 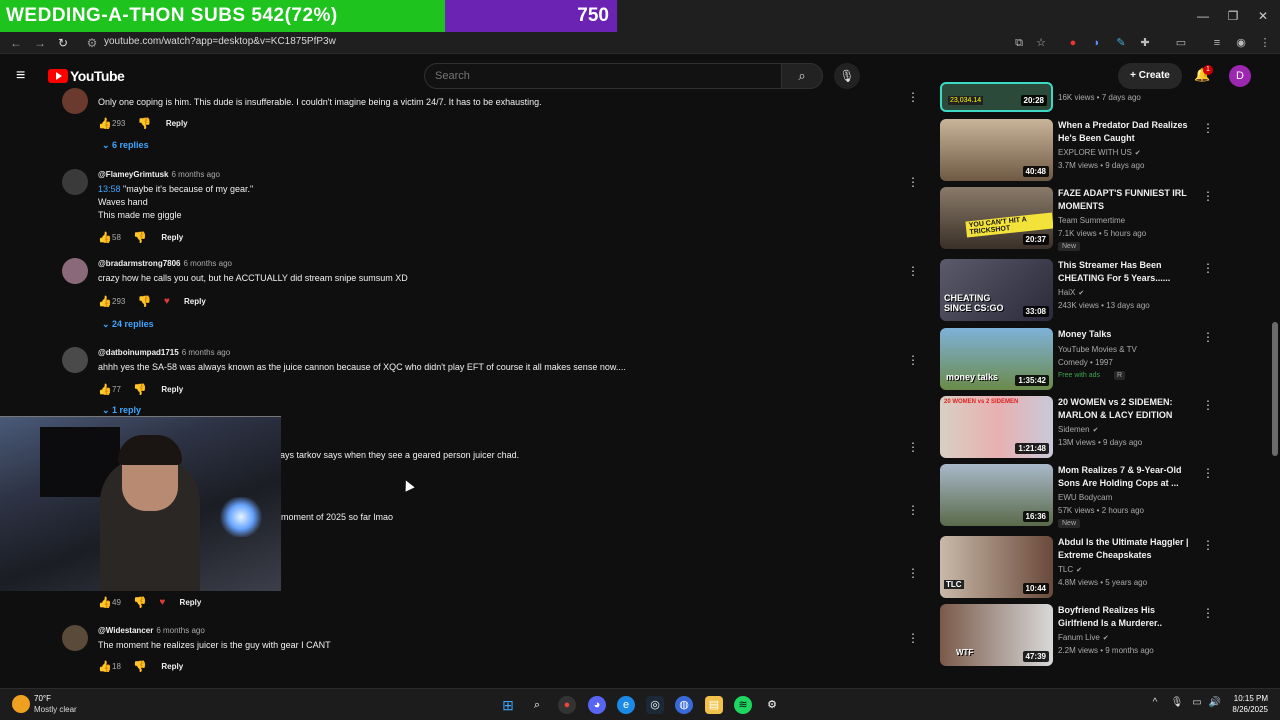 What do you see at coordinates (1019, 43) in the screenshot?
I see `install-app-icon: ⧉` at bounding box center [1019, 43].